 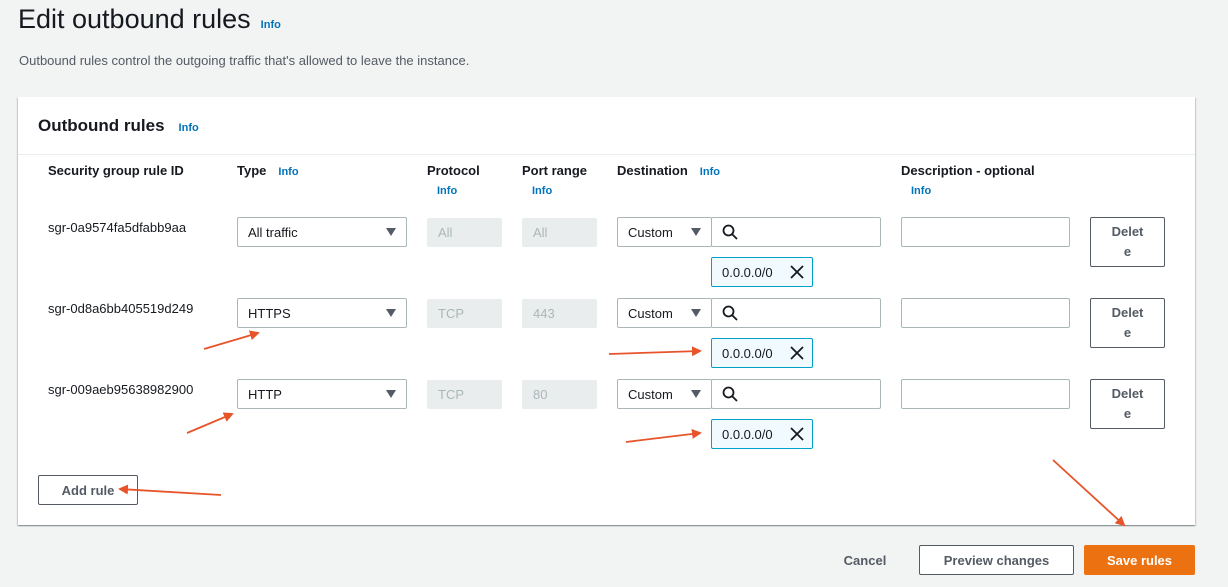 I want to click on column-header-destination: Destination Info, so click(x=668, y=171).